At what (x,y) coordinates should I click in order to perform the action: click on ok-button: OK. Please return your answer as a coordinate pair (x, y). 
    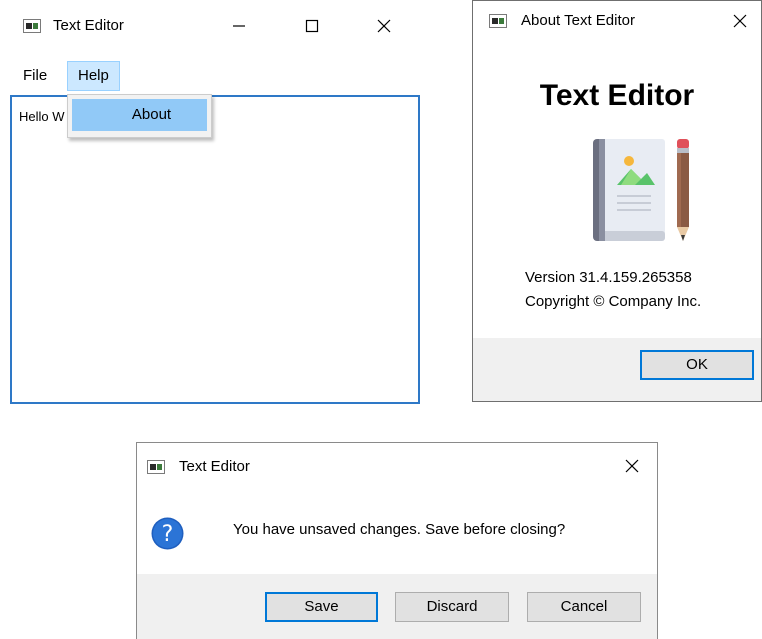
    Looking at the image, I should click on (697, 365).